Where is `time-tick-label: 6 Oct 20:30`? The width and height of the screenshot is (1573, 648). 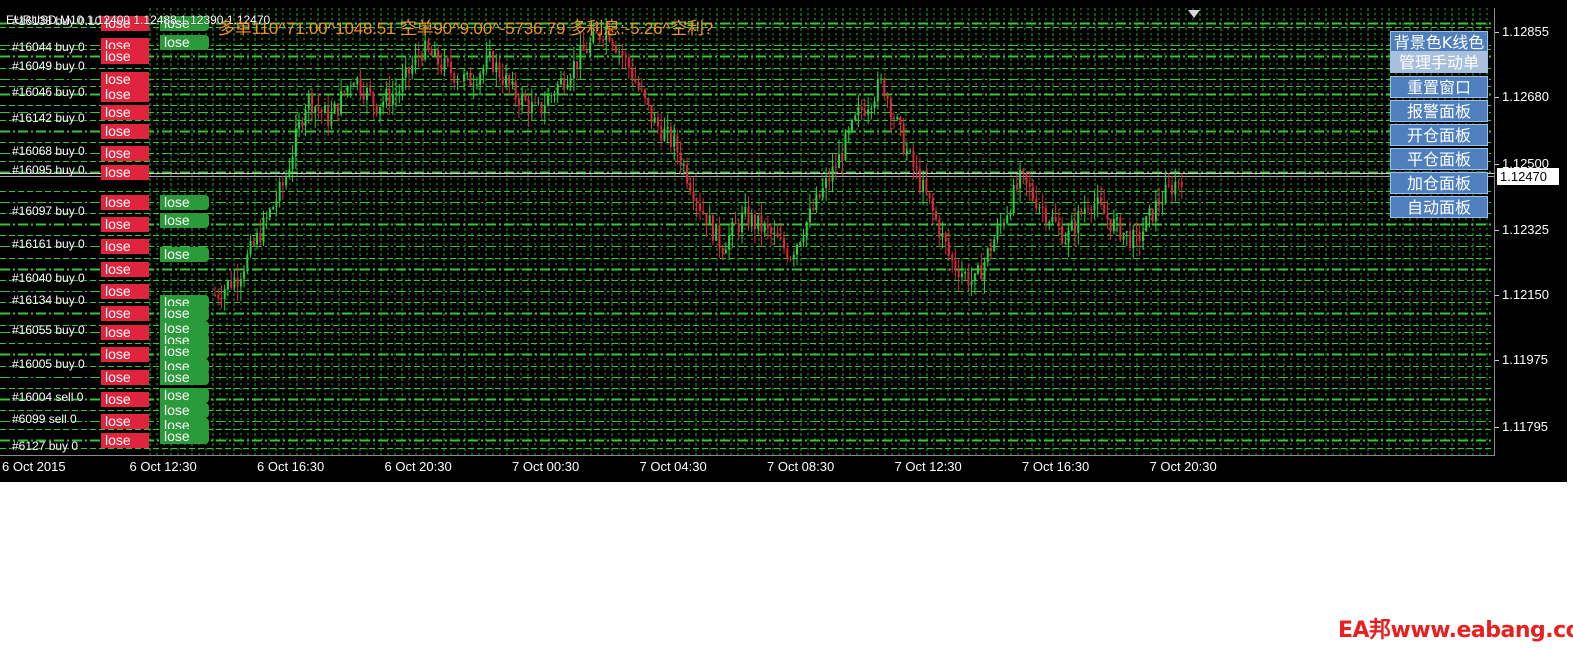 time-tick-label: 6 Oct 20:30 is located at coordinates (418, 466).